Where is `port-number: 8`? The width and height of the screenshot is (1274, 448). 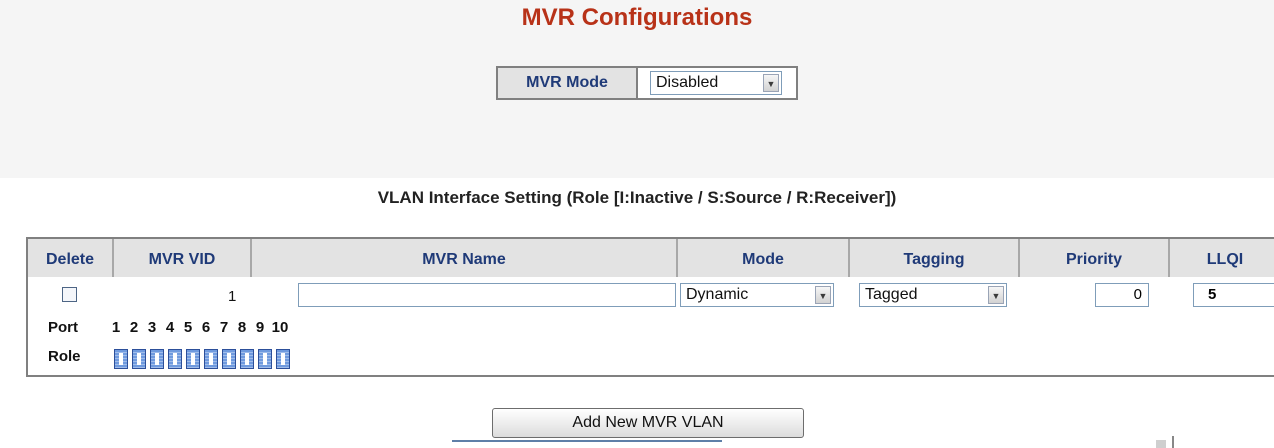 port-number: 8 is located at coordinates (242, 327).